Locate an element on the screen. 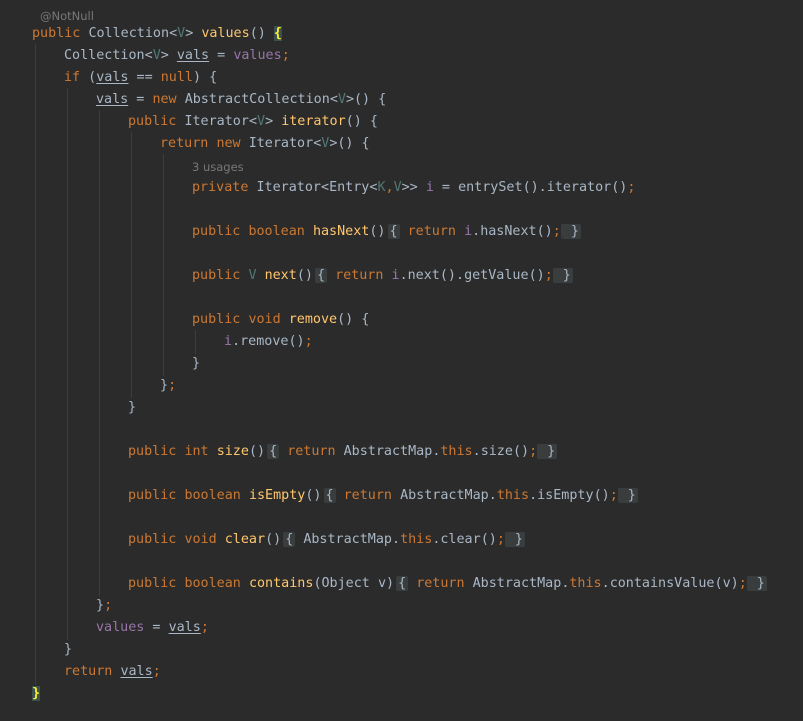 Image resolution: width=803 pixels, height=721 pixels. method-name: next is located at coordinates (280, 275).